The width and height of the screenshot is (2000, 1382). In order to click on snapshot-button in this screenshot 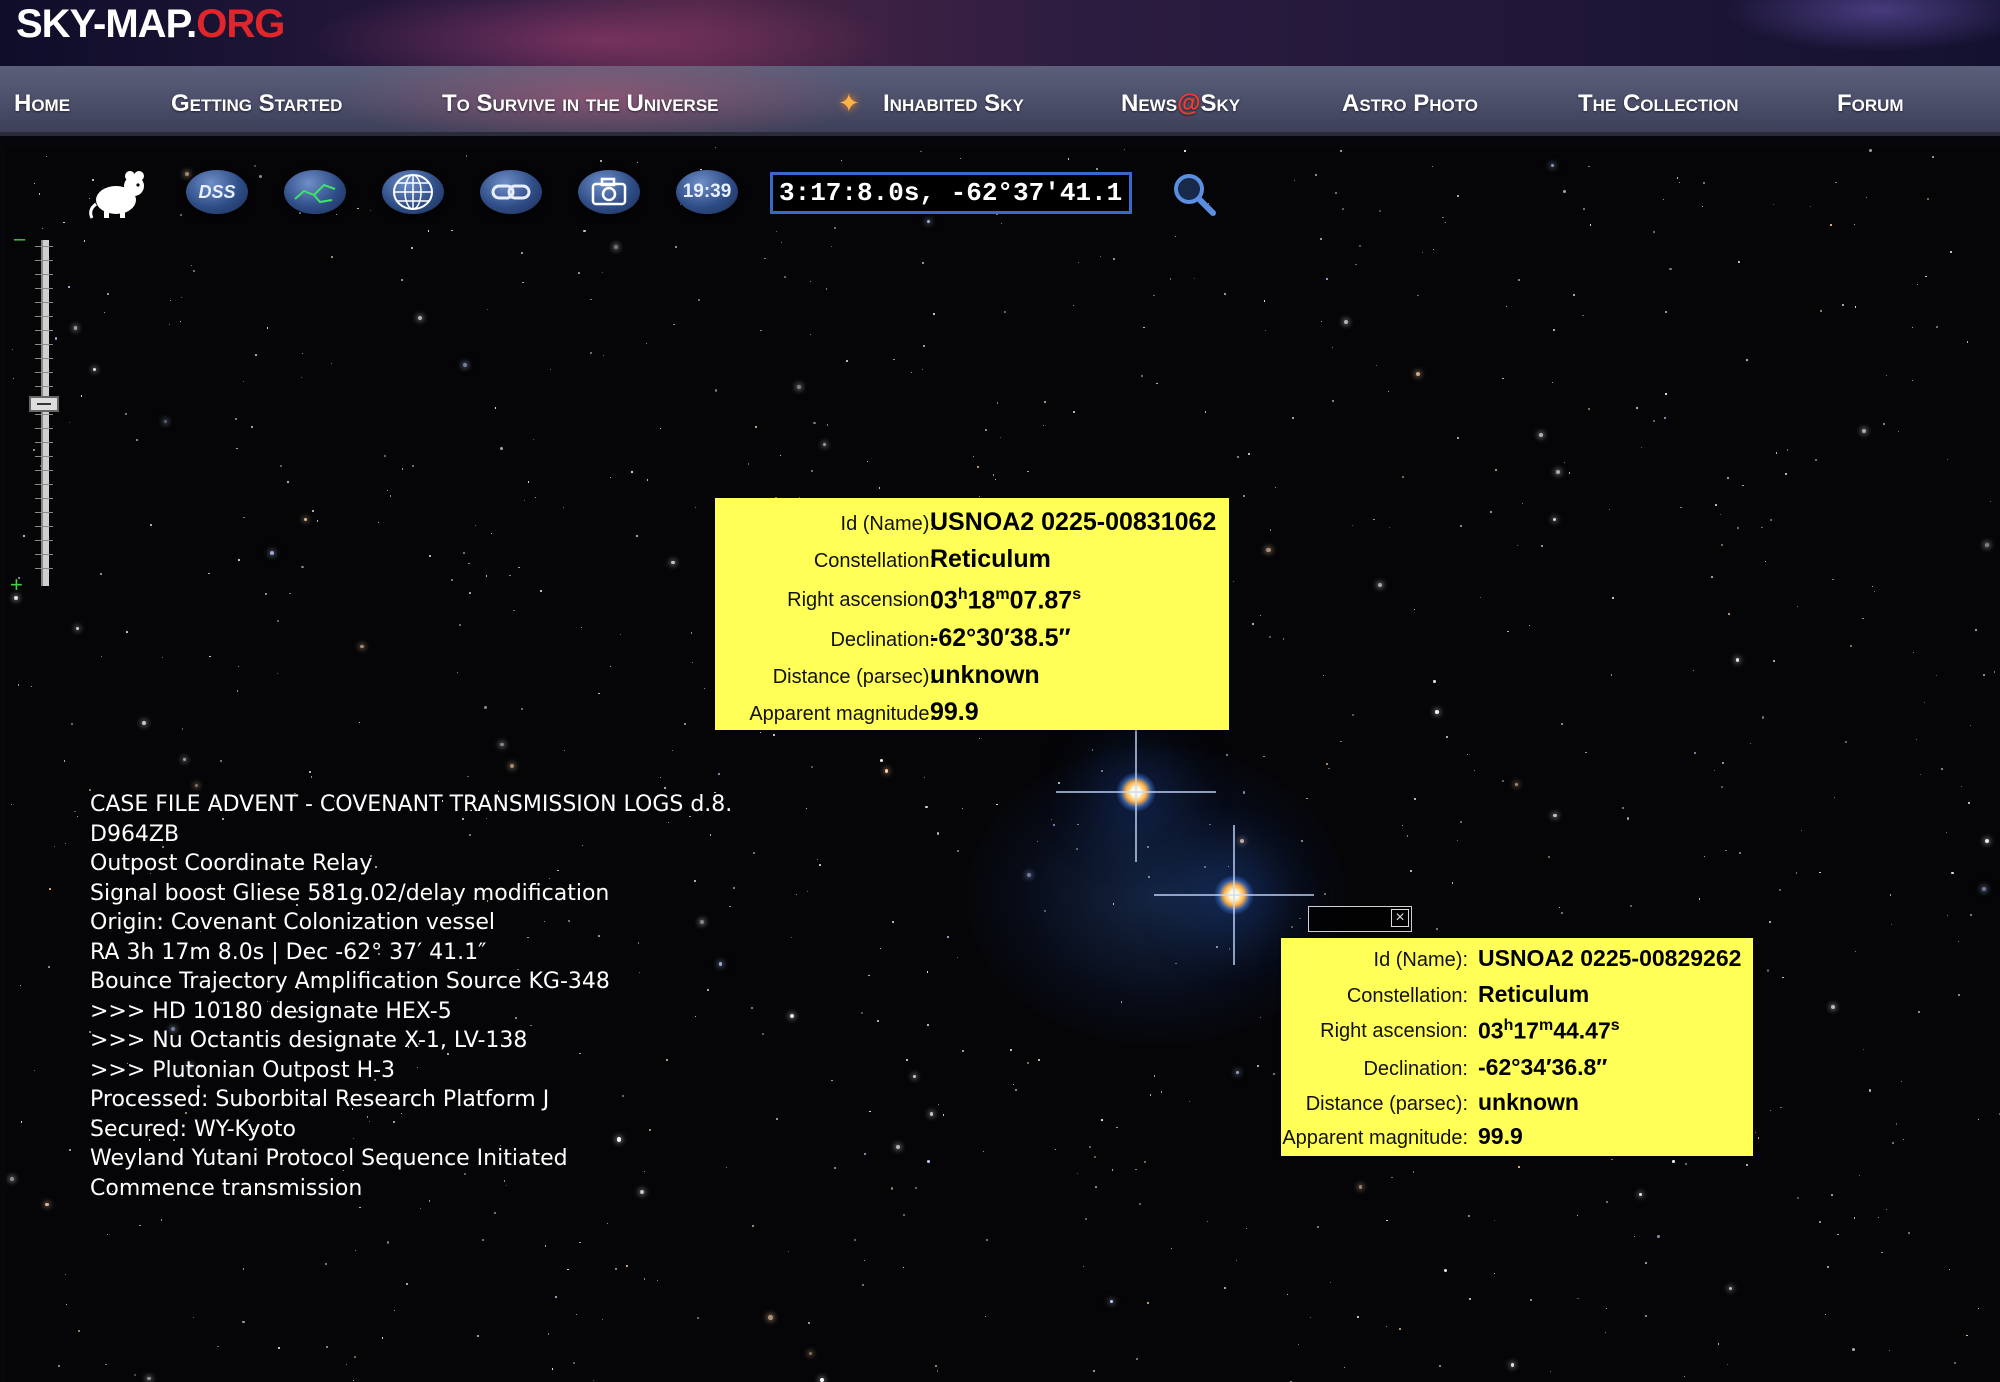, I will do `click(609, 192)`.